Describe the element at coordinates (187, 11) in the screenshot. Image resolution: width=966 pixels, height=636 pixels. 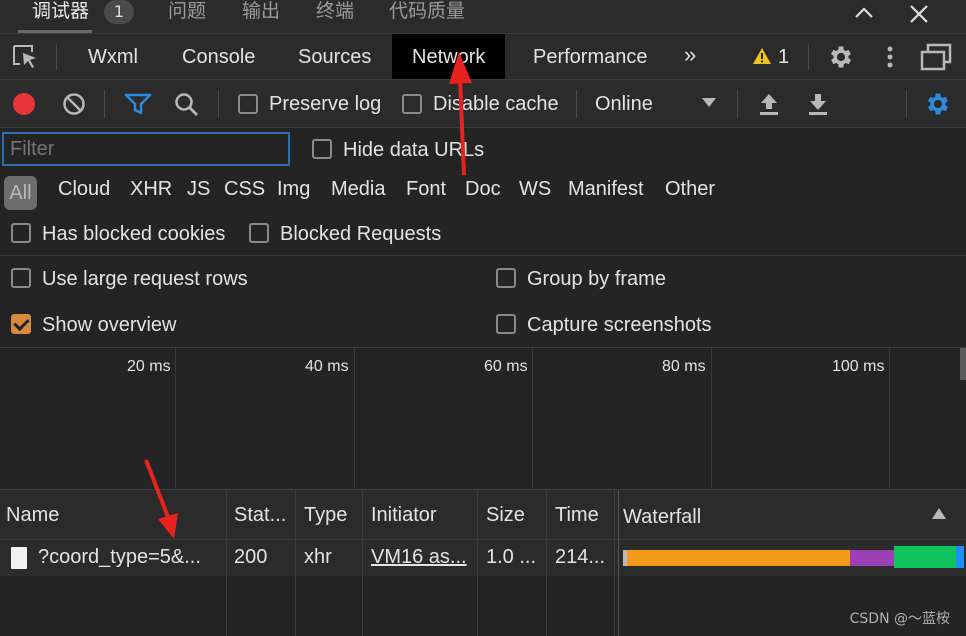
I see `tab-issues: 问题` at that location.